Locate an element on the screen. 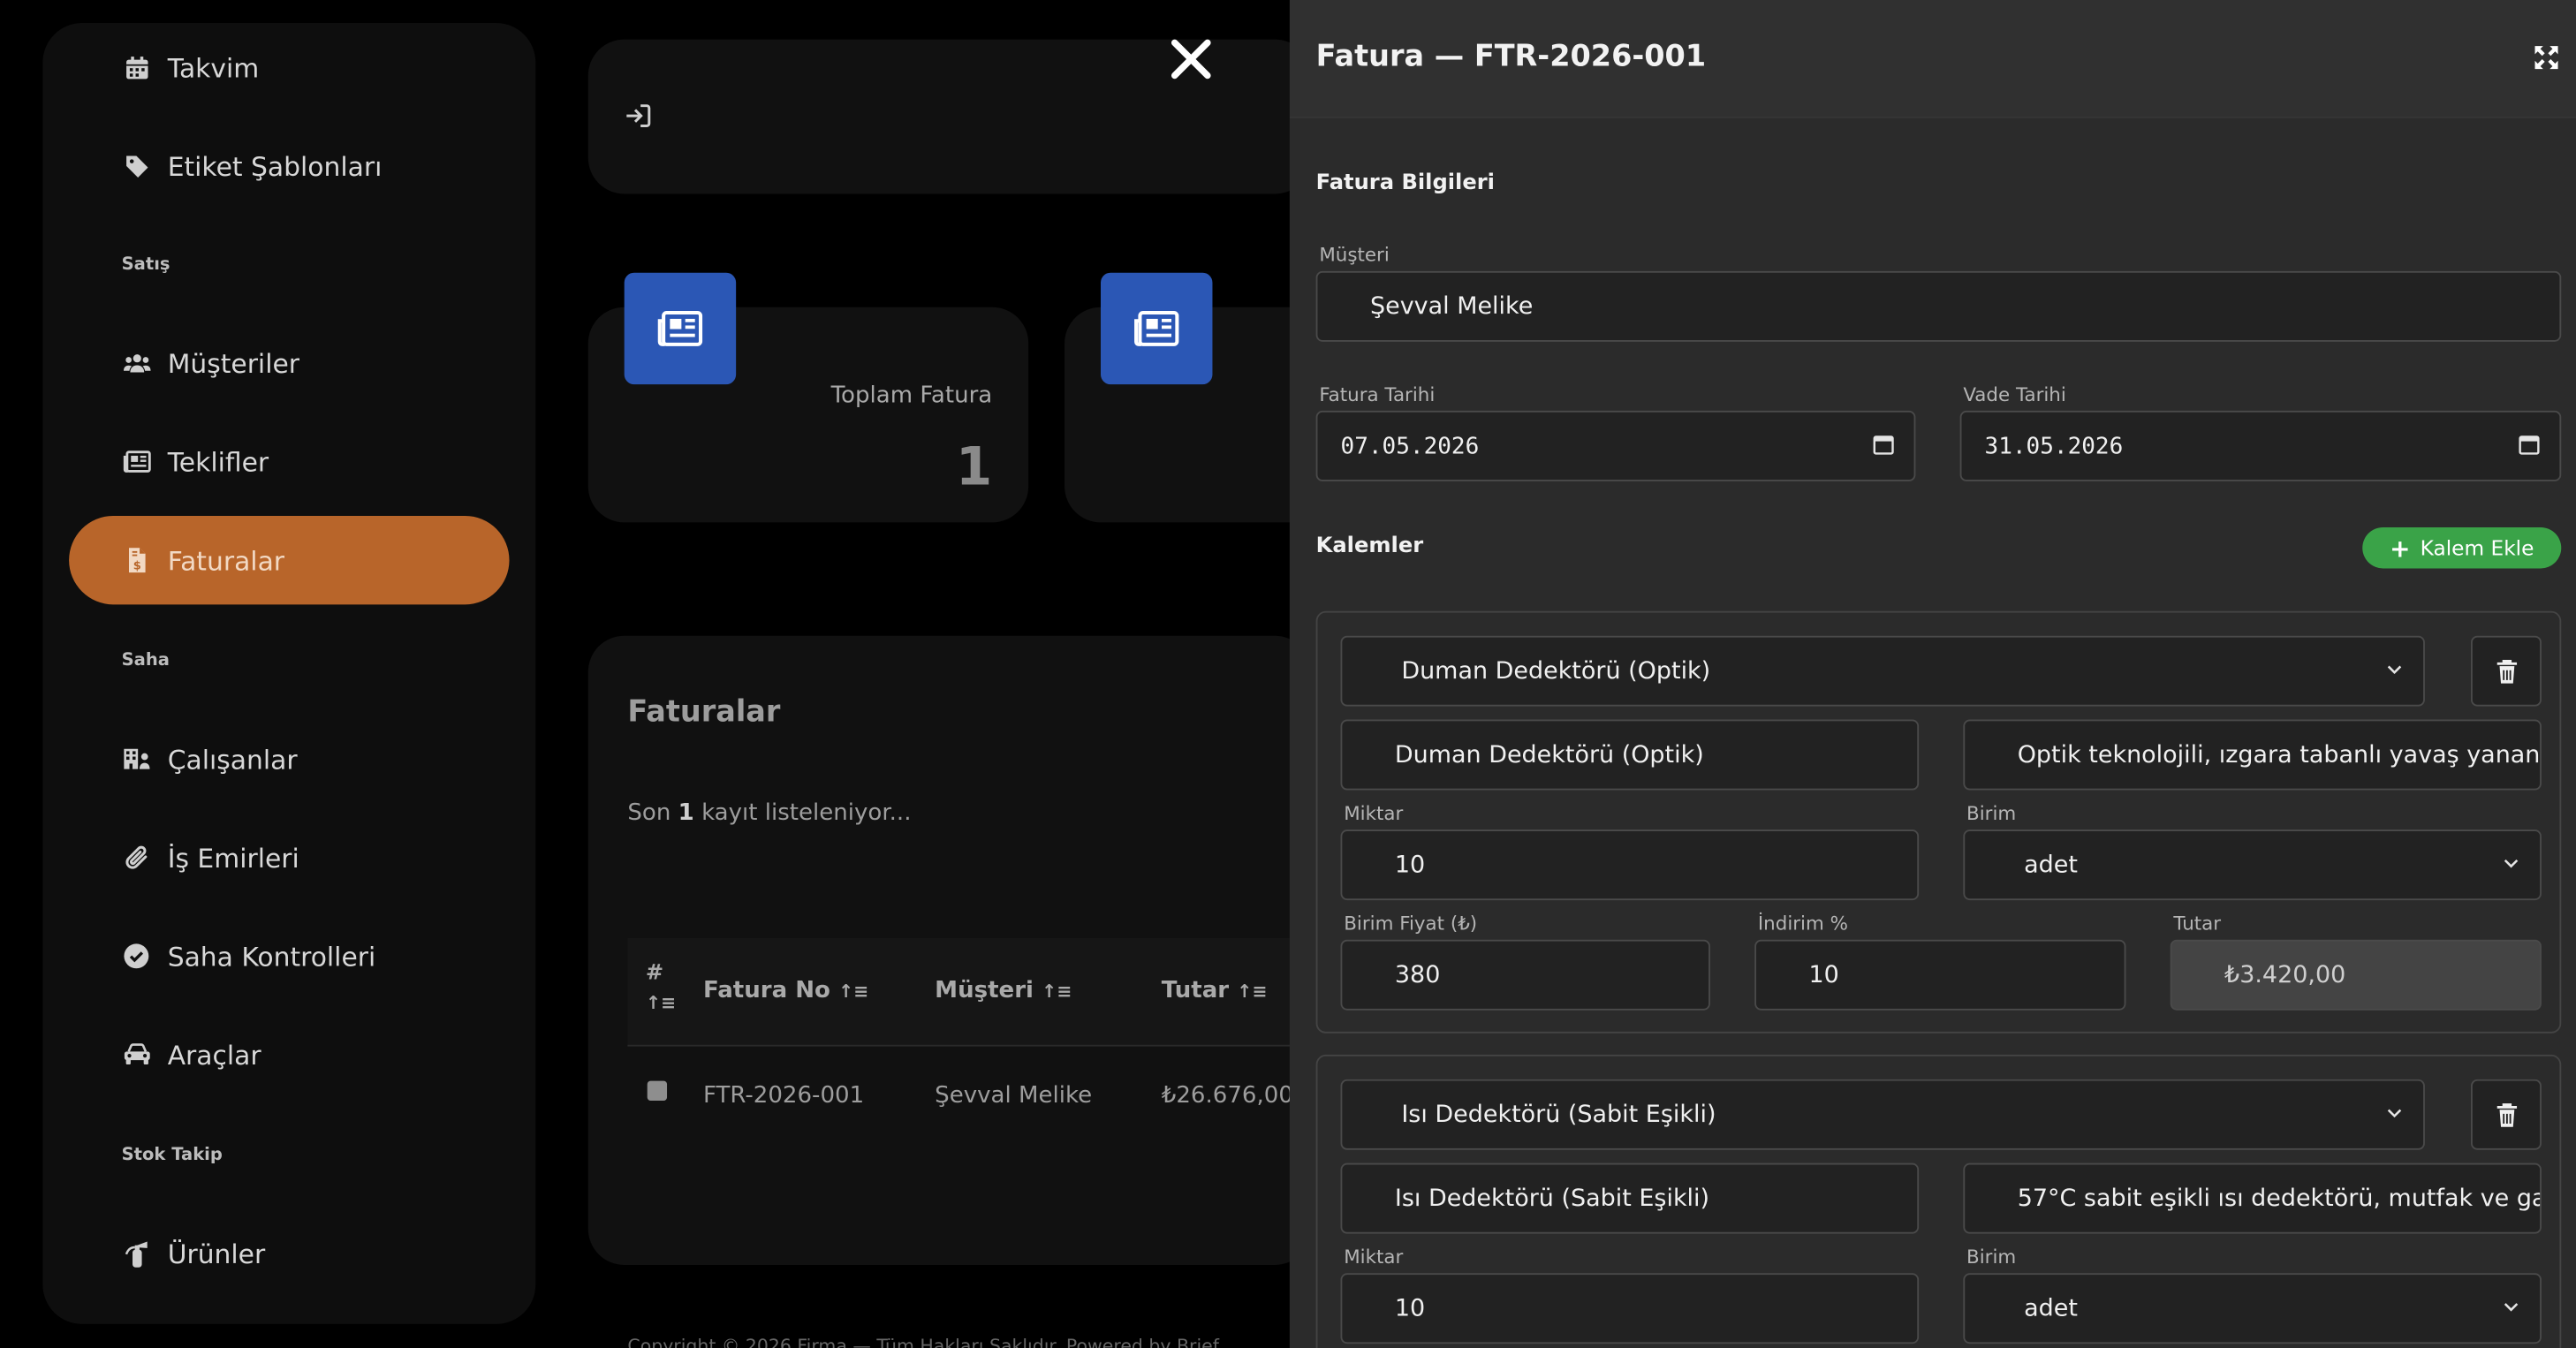  column-header-musteri: Müşteri ↑≡ is located at coordinates (1004, 991).